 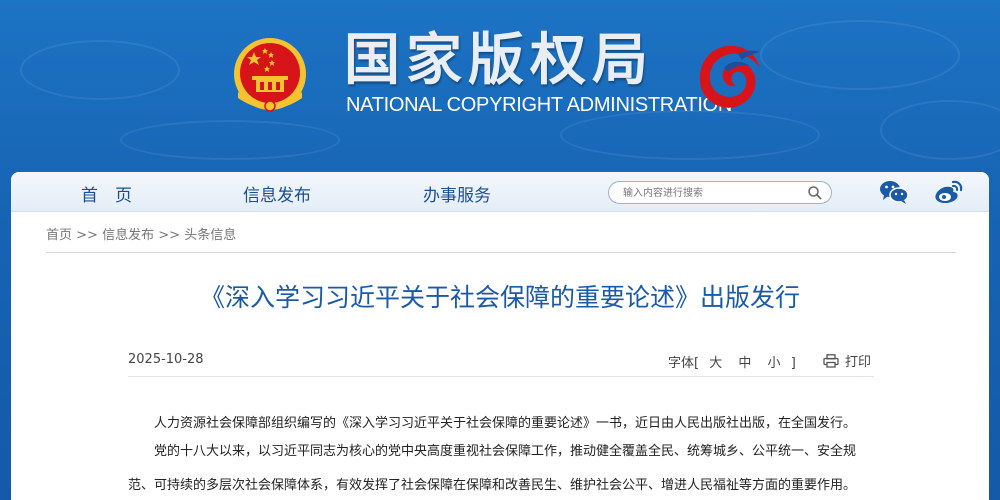 I want to click on breadcrumb-headlines: 头条信息, so click(x=210, y=235).